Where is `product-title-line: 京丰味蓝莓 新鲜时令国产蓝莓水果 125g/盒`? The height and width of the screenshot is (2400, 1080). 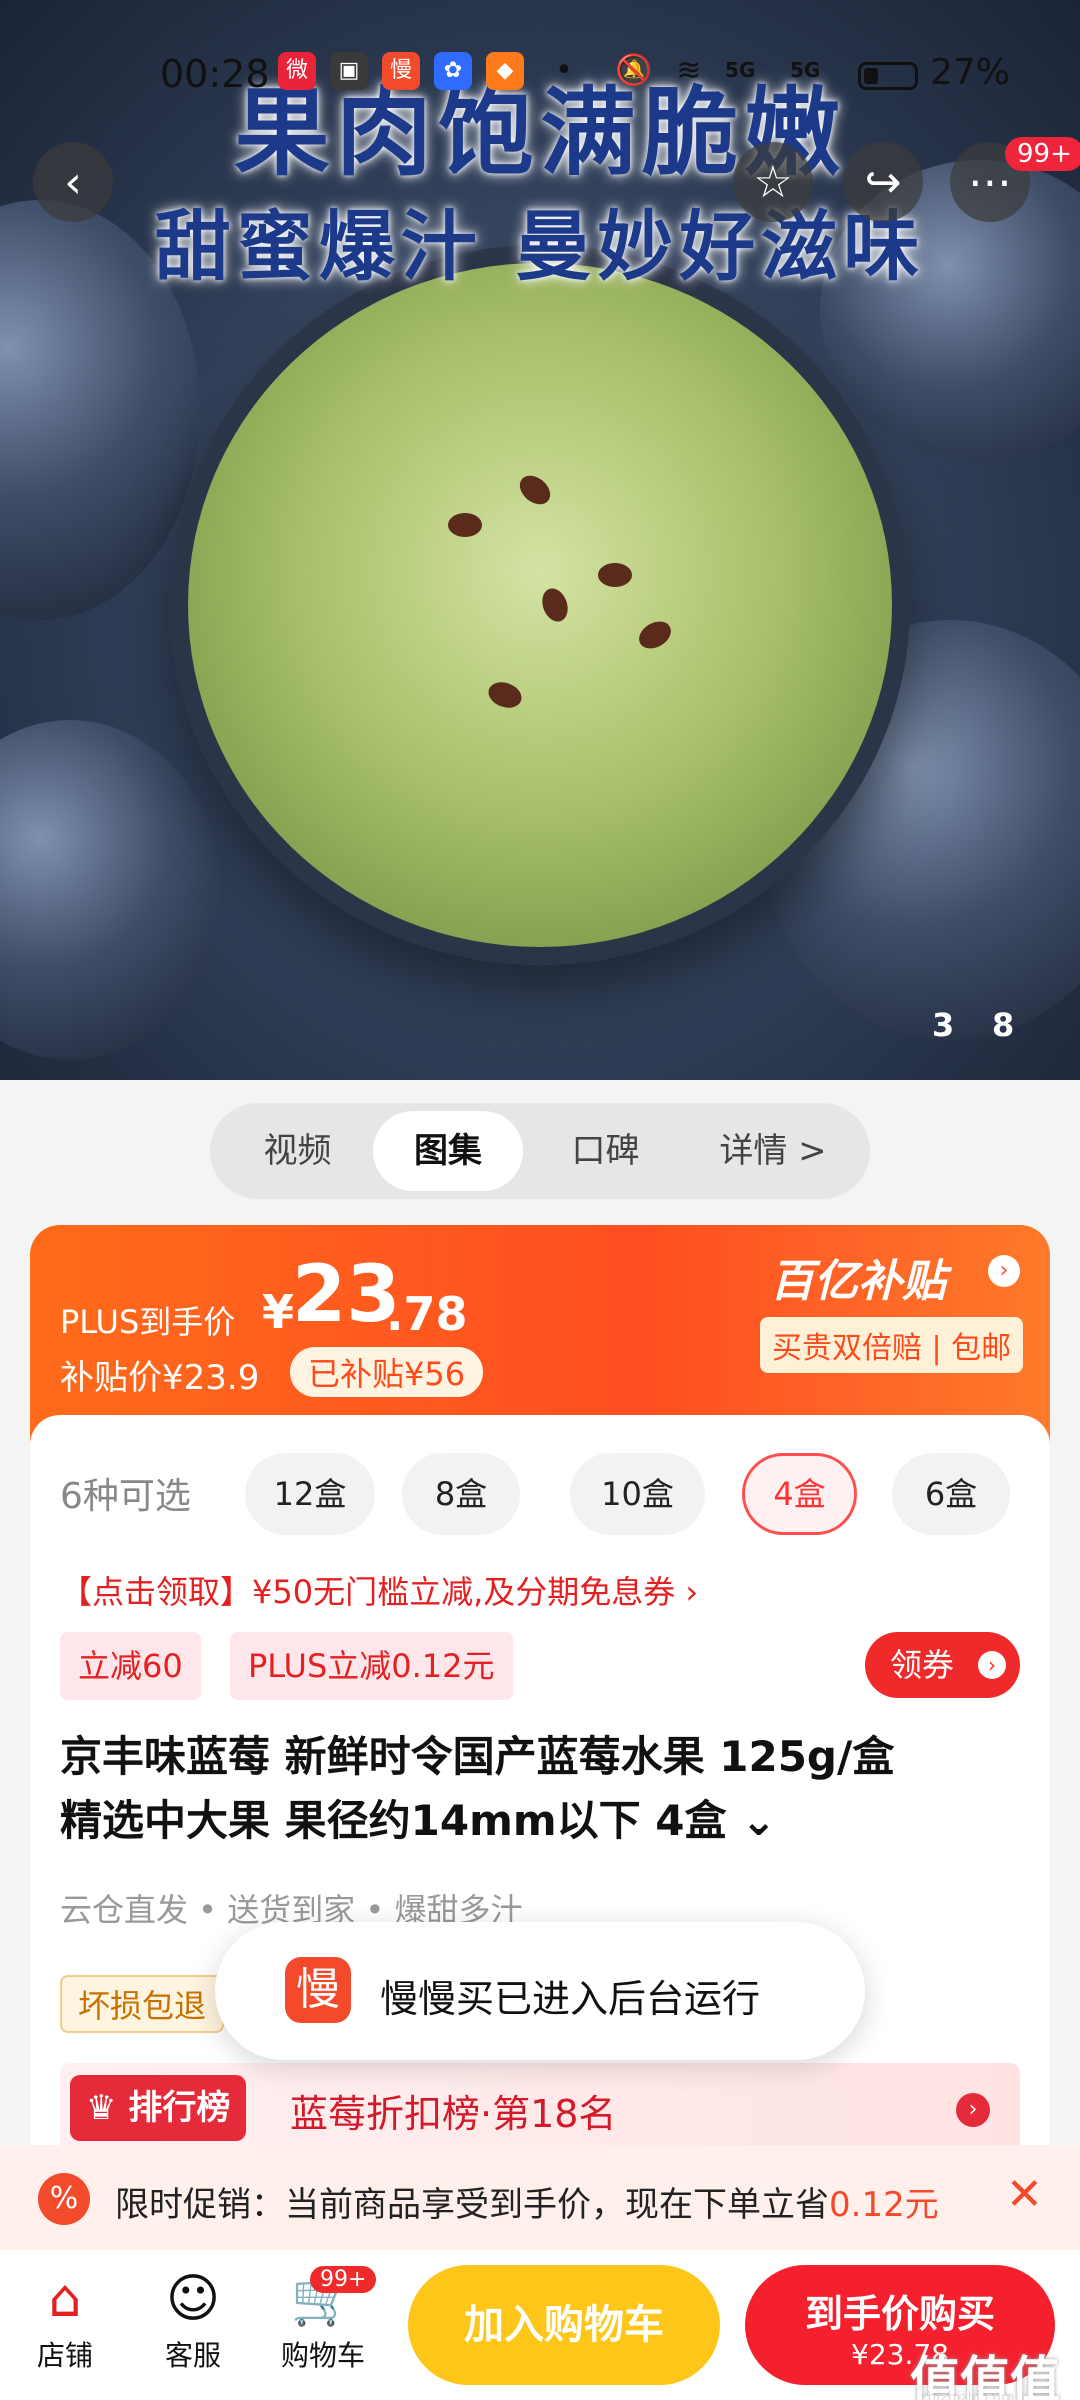
product-title-line: 京丰味蓝莓 新鲜时令国产蓝莓水果 125g/盒 is located at coordinates (477, 1756).